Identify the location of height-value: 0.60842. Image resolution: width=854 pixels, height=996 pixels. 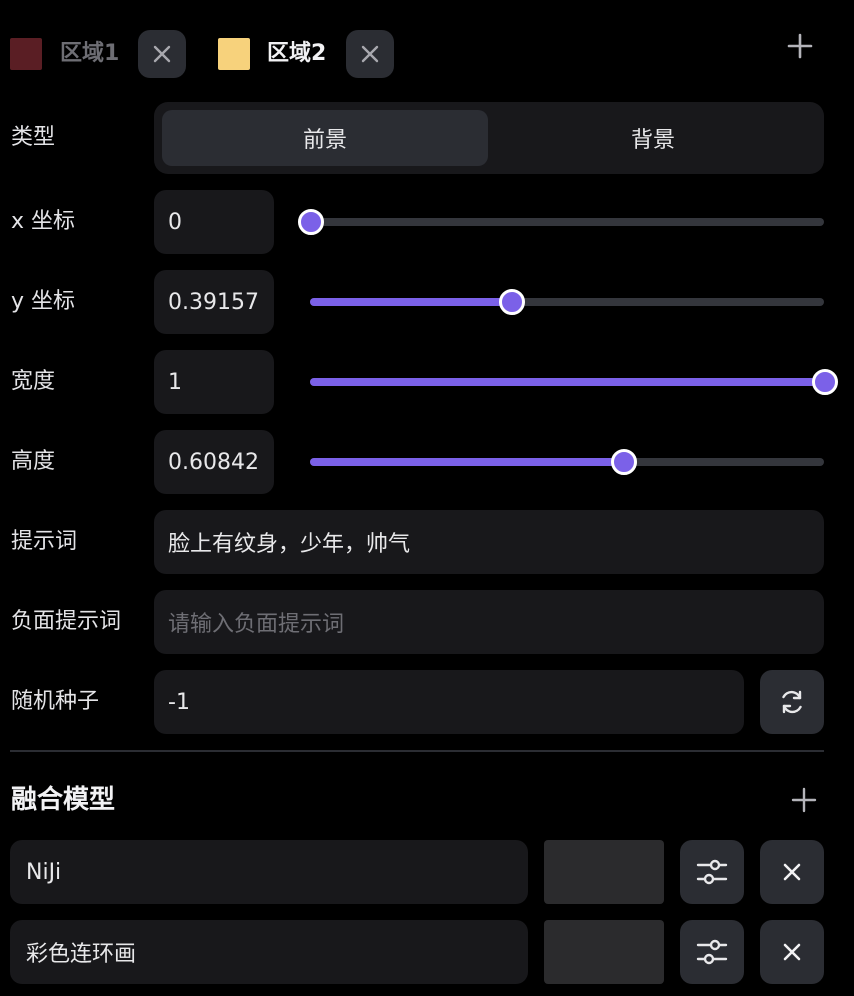
(213, 462).